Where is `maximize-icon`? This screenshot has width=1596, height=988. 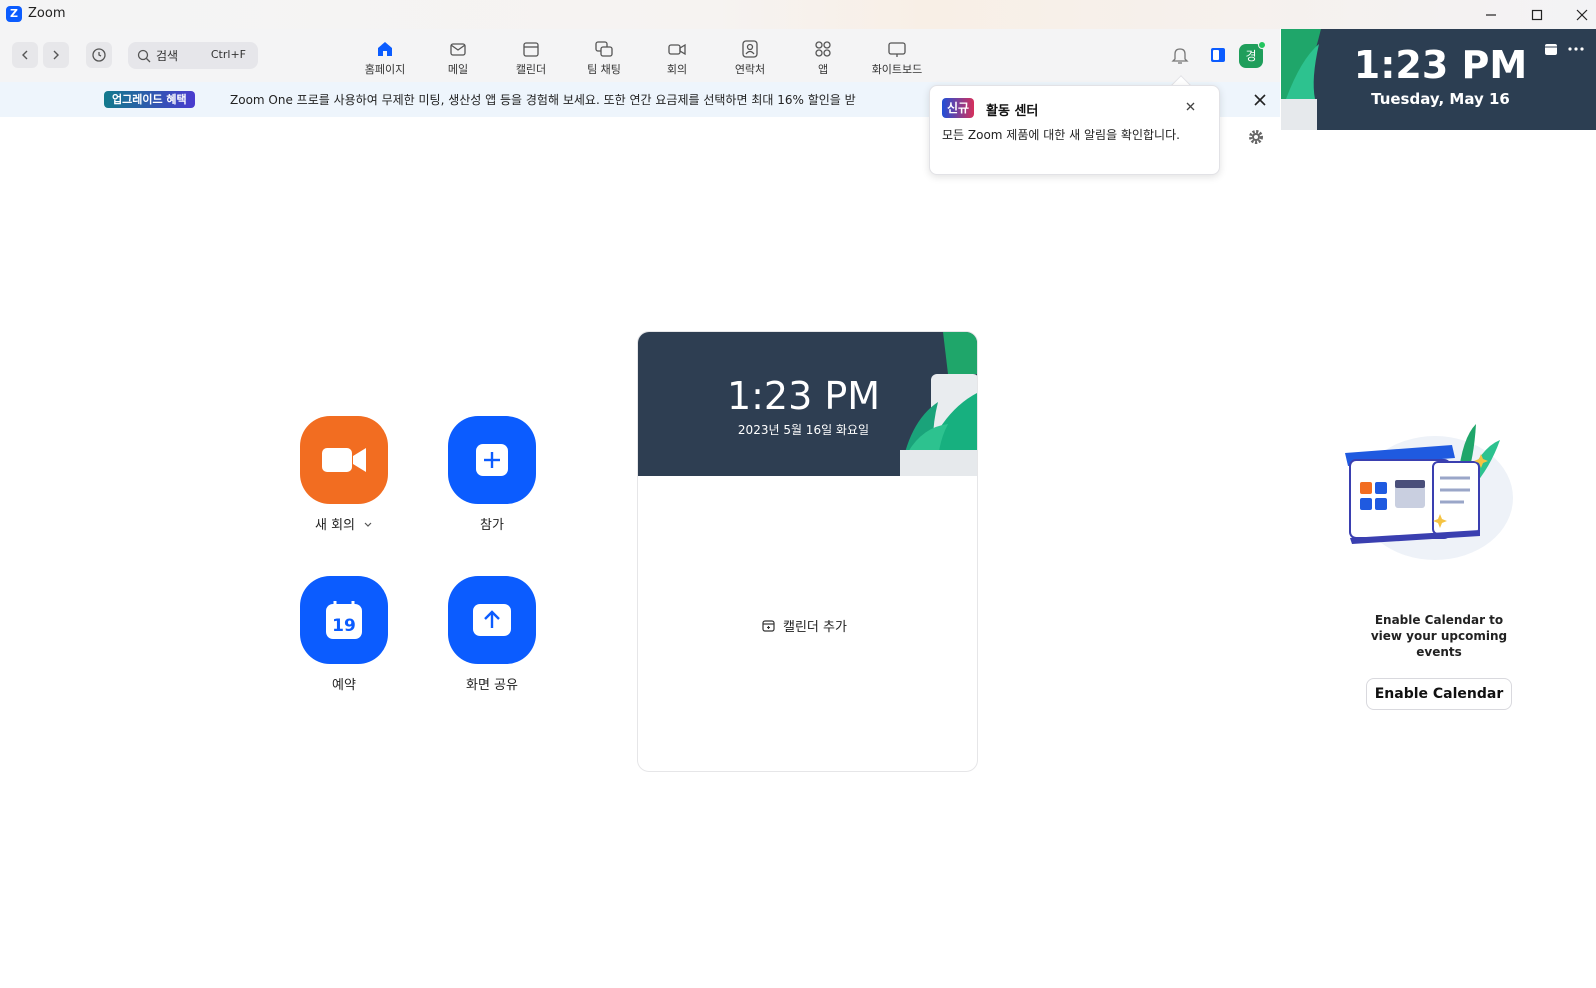
maximize-icon is located at coordinates (1537, 14).